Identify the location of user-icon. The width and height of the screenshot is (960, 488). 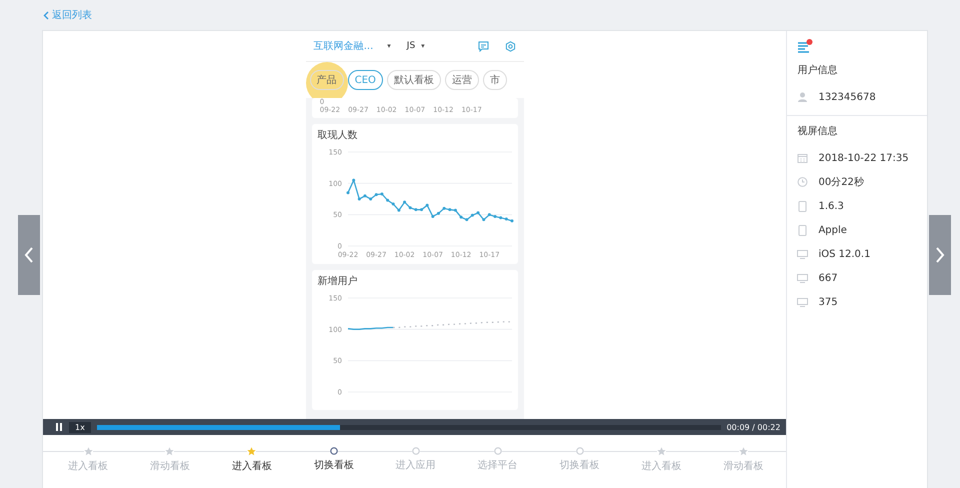
(802, 97).